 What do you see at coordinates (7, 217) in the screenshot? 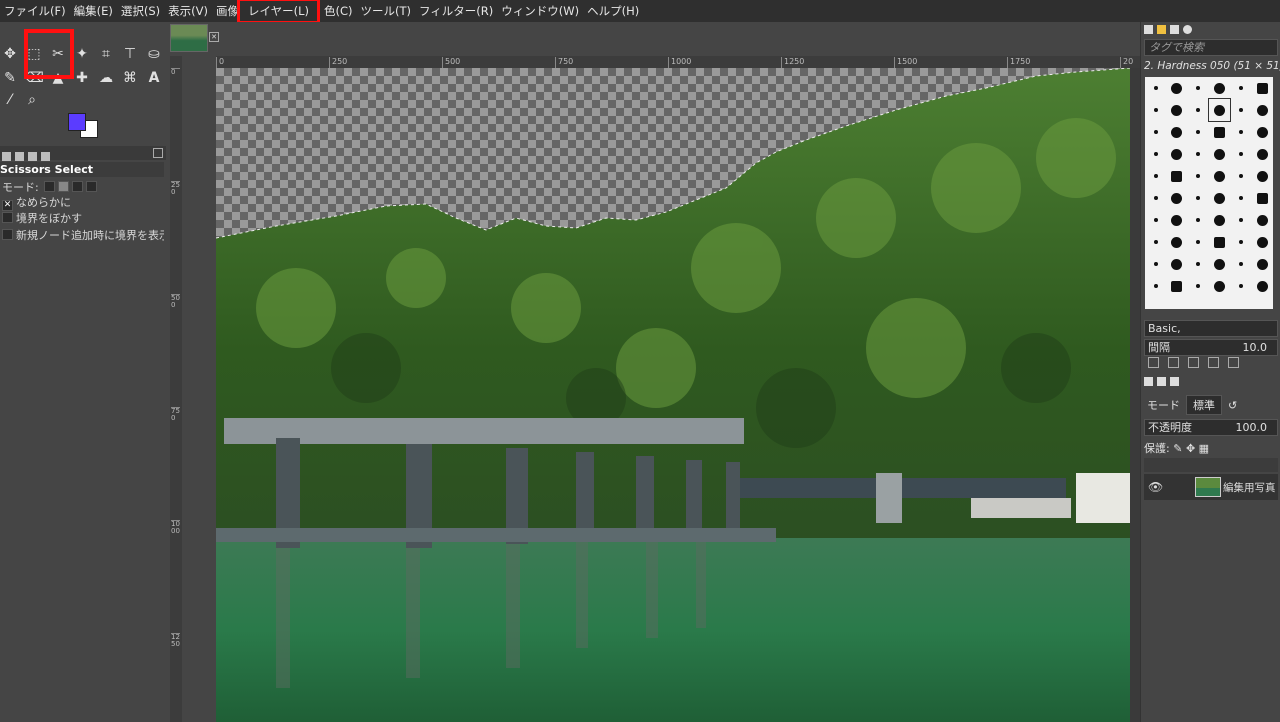
I see `feather-checkbox` at bounding box center [7, 217].